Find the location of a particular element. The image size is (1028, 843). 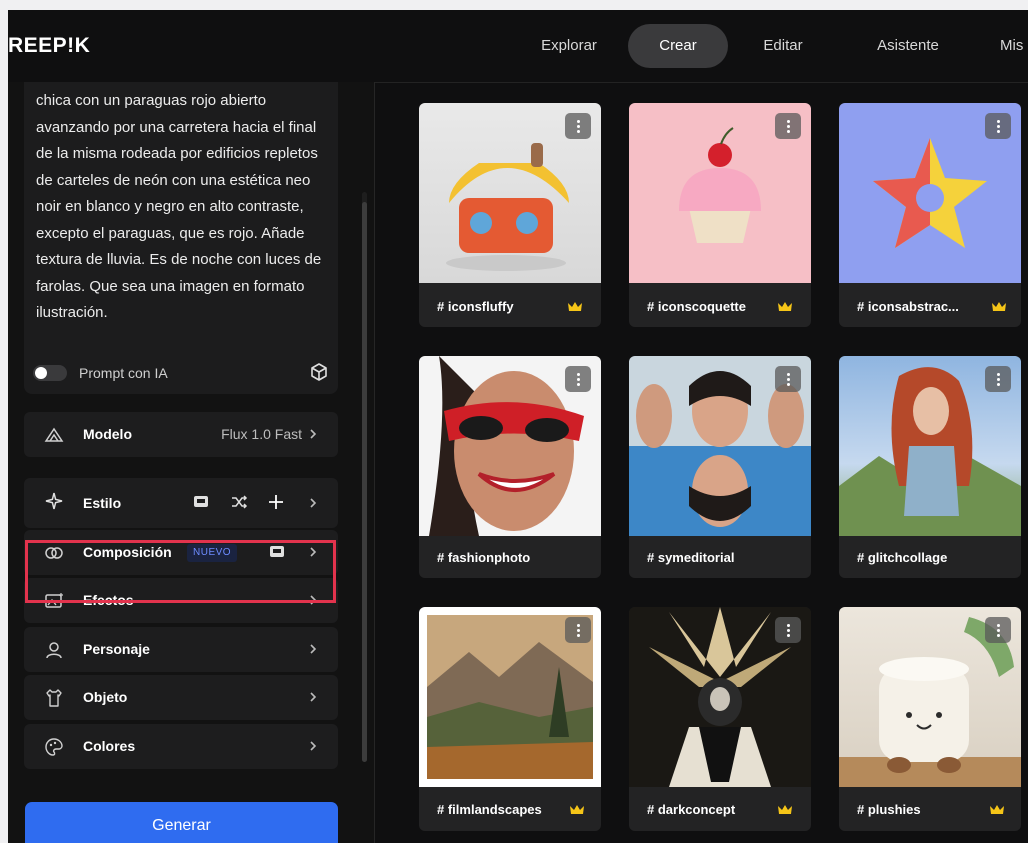

tag-label: # glitchcollage is located at coordinates (902, 557).